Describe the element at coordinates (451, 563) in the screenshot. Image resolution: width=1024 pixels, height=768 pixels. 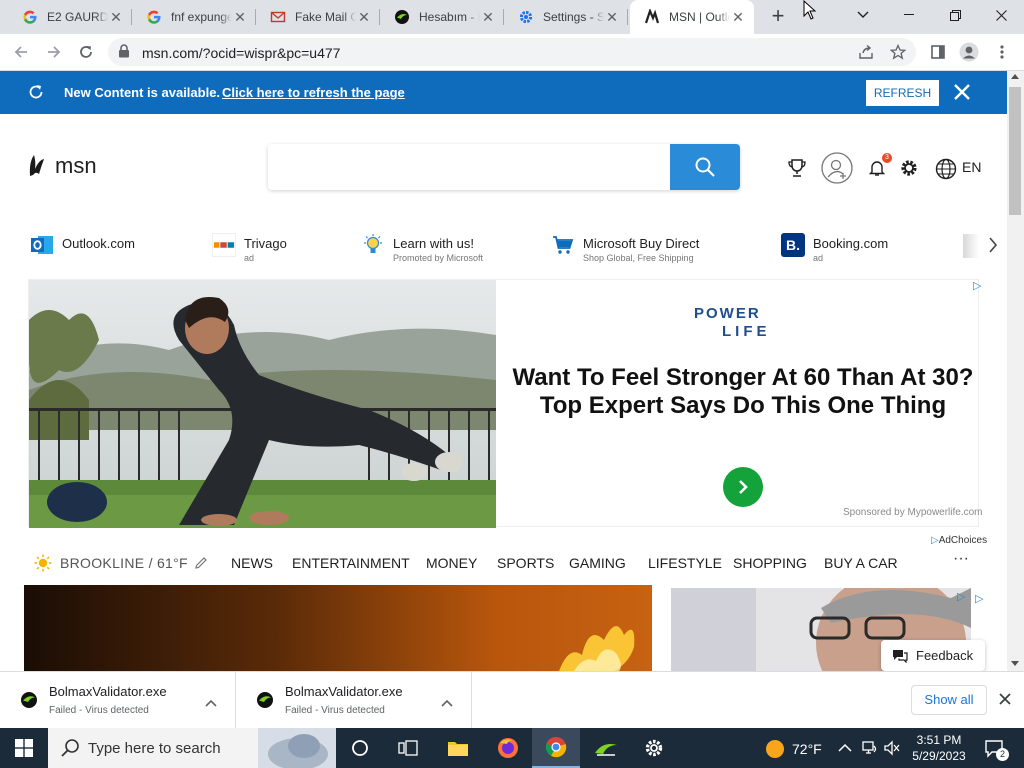
I see `nav-money: MONEY` at that location.